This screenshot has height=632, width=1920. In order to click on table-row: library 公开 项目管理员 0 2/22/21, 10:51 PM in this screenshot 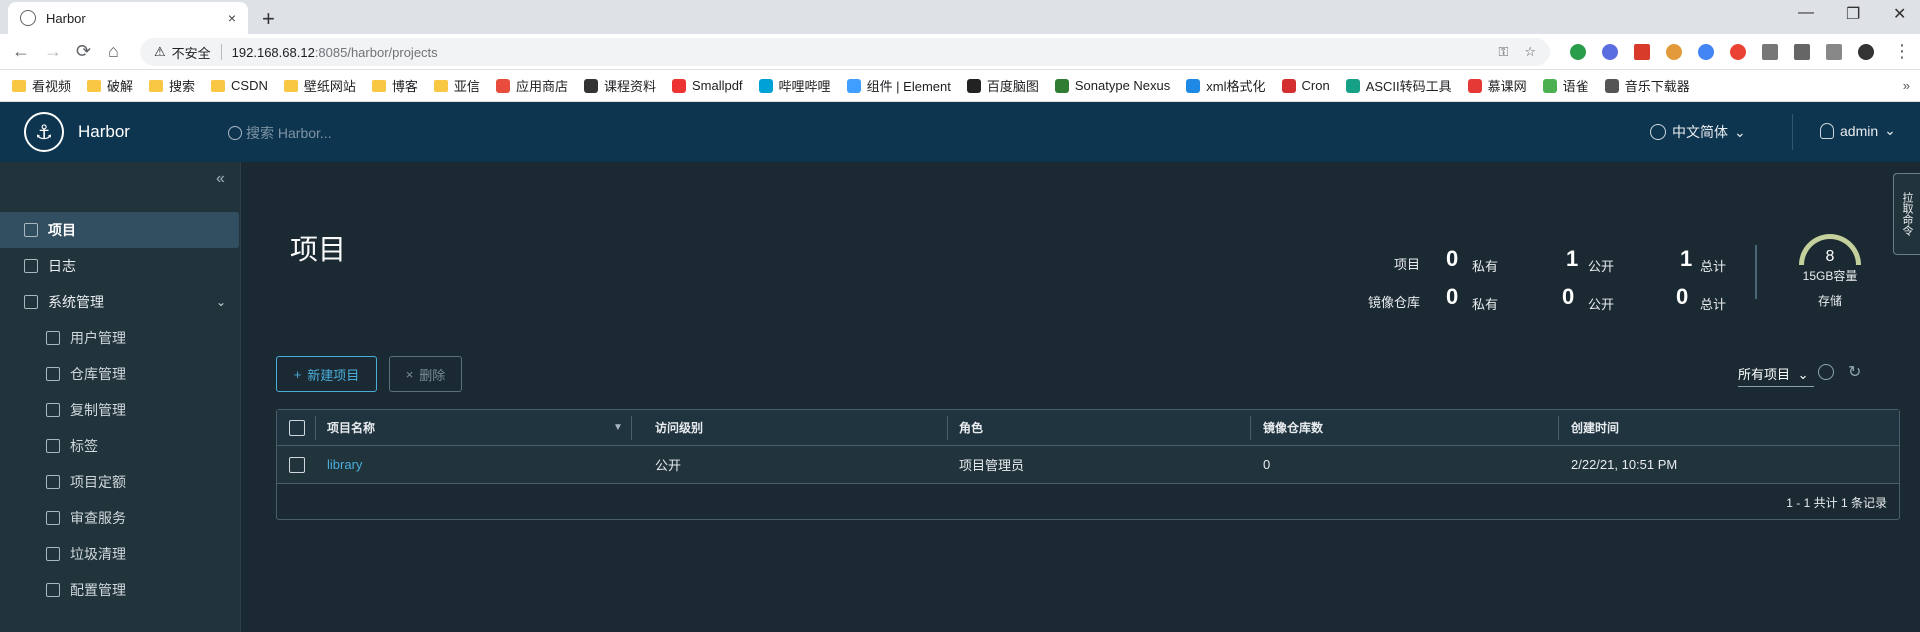, I will do `click(1088, 465)`.